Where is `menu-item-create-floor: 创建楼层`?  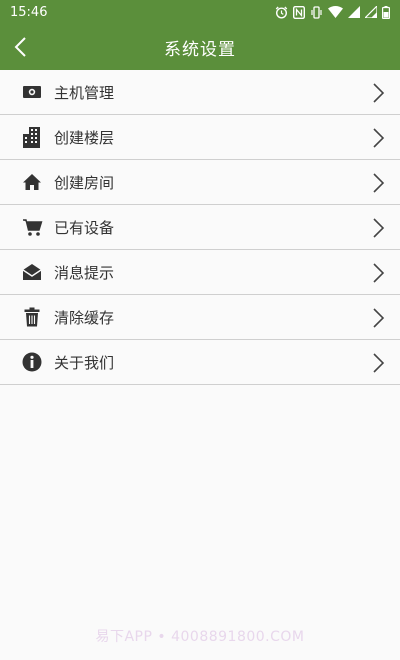
menu-item-create-floor: 创建楼层 is located at coordinates (200, 137).